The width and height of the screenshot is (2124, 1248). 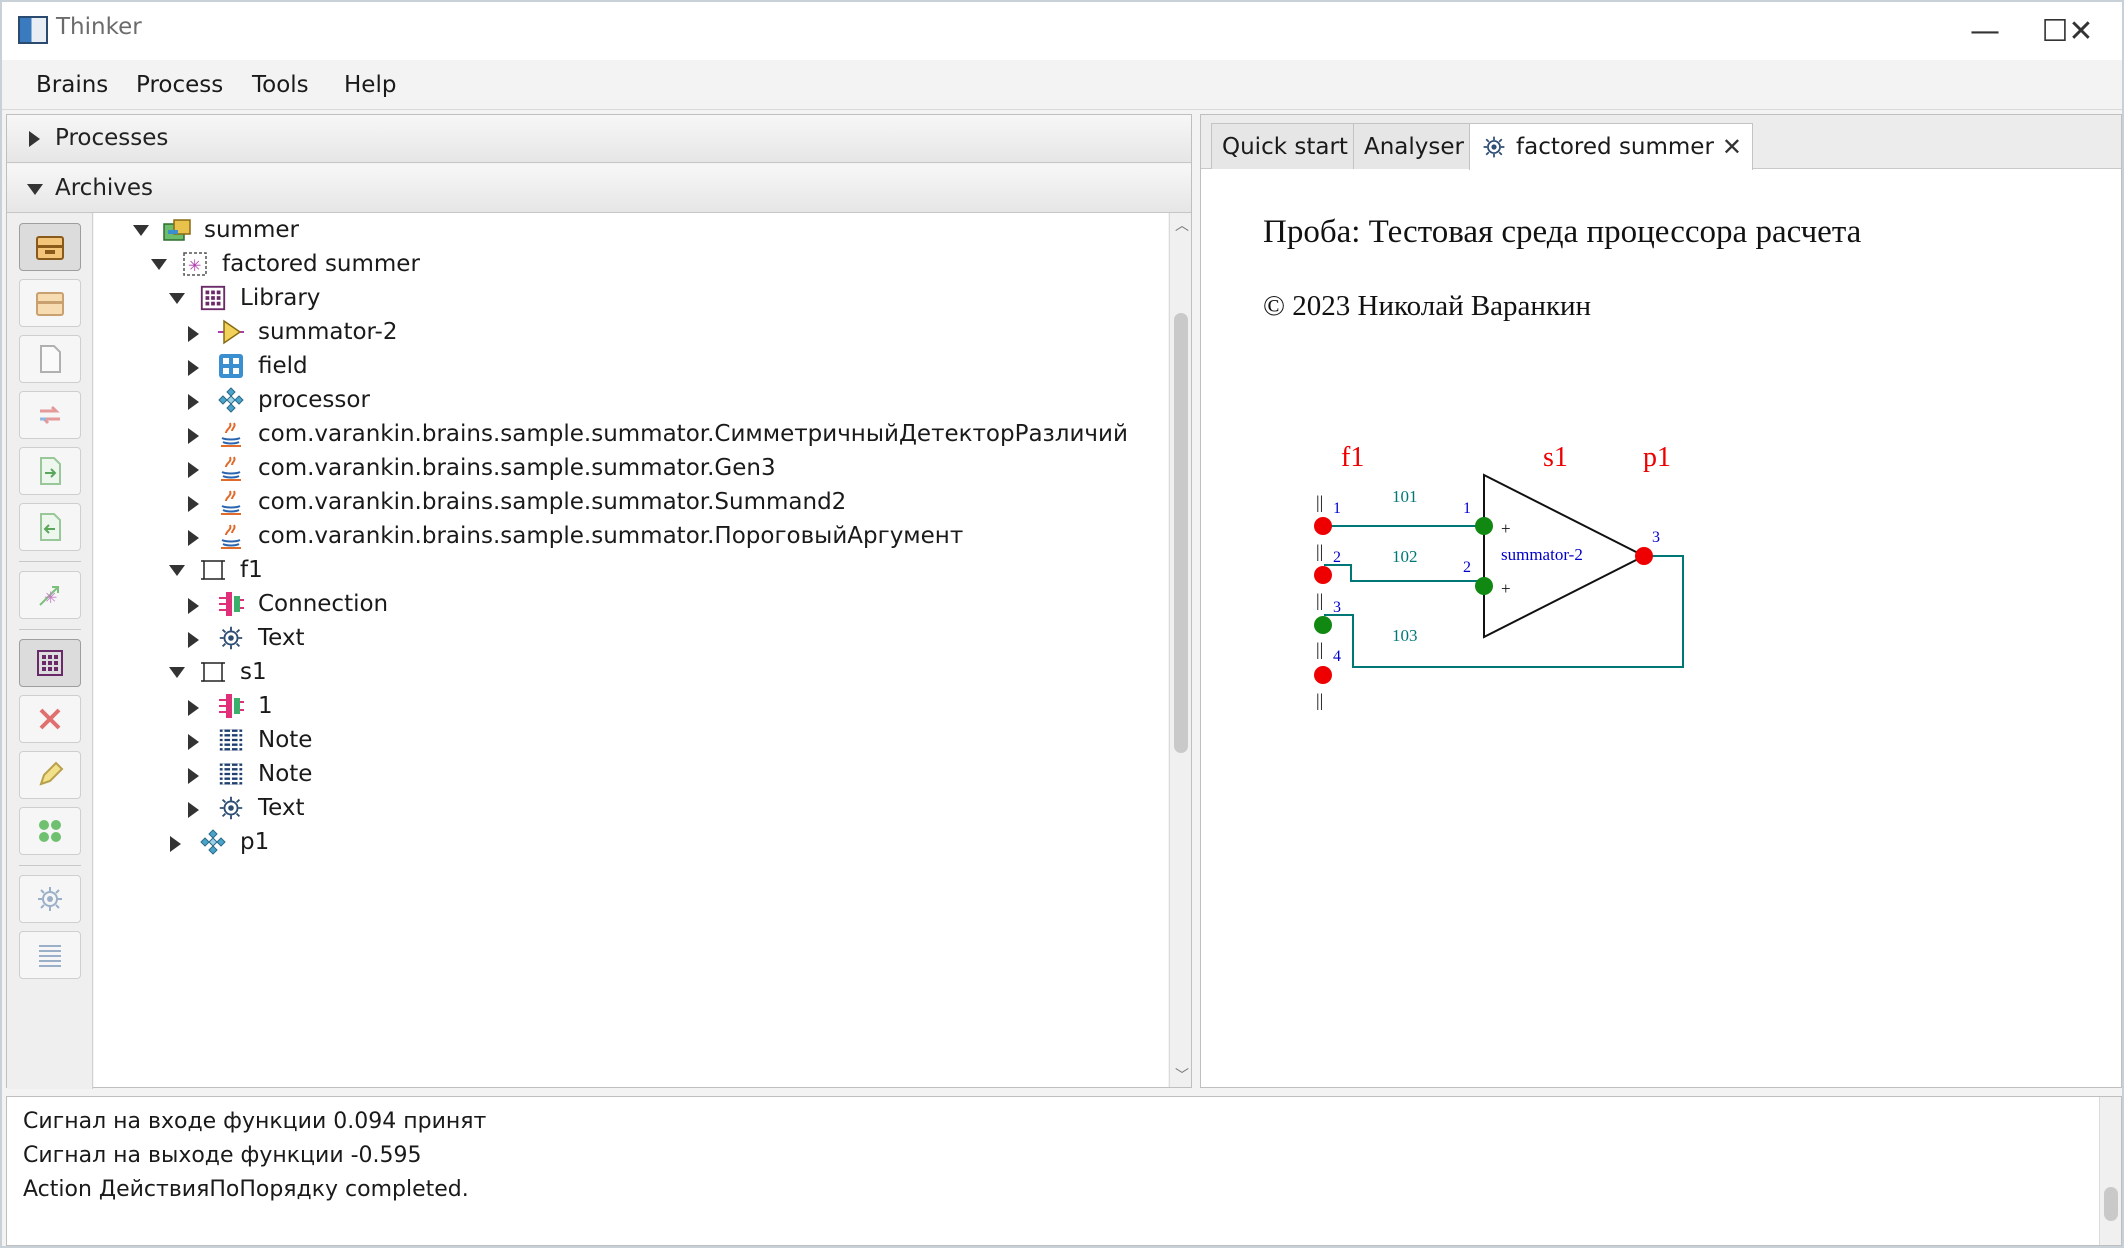 What do you see at coordinates (99, 27) in the screenshot?
I see `window-title: Thinker` at bounding box center [99, 27].